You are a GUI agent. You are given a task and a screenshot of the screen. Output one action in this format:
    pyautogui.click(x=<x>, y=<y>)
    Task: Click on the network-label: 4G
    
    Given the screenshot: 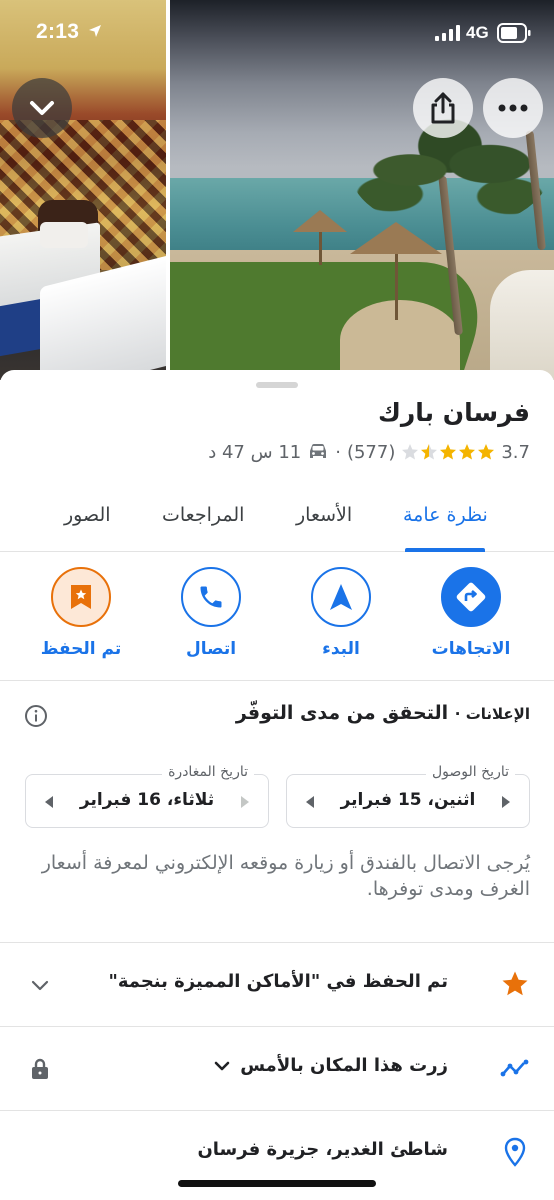 What is the action you would take?
    pyautogui.click(x=477, y=32)
    